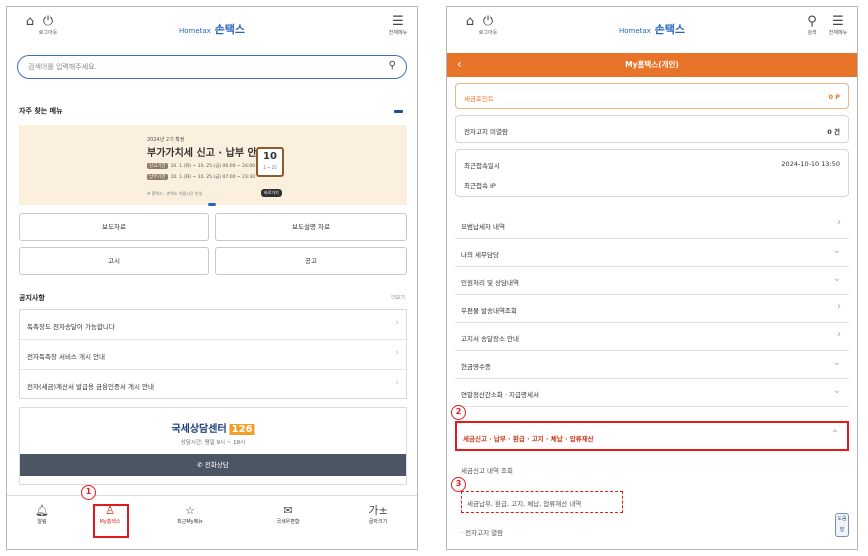 This screenshot has height=556, width=868. I want to click on tax-points-value: 0 P, so click(834, 97).